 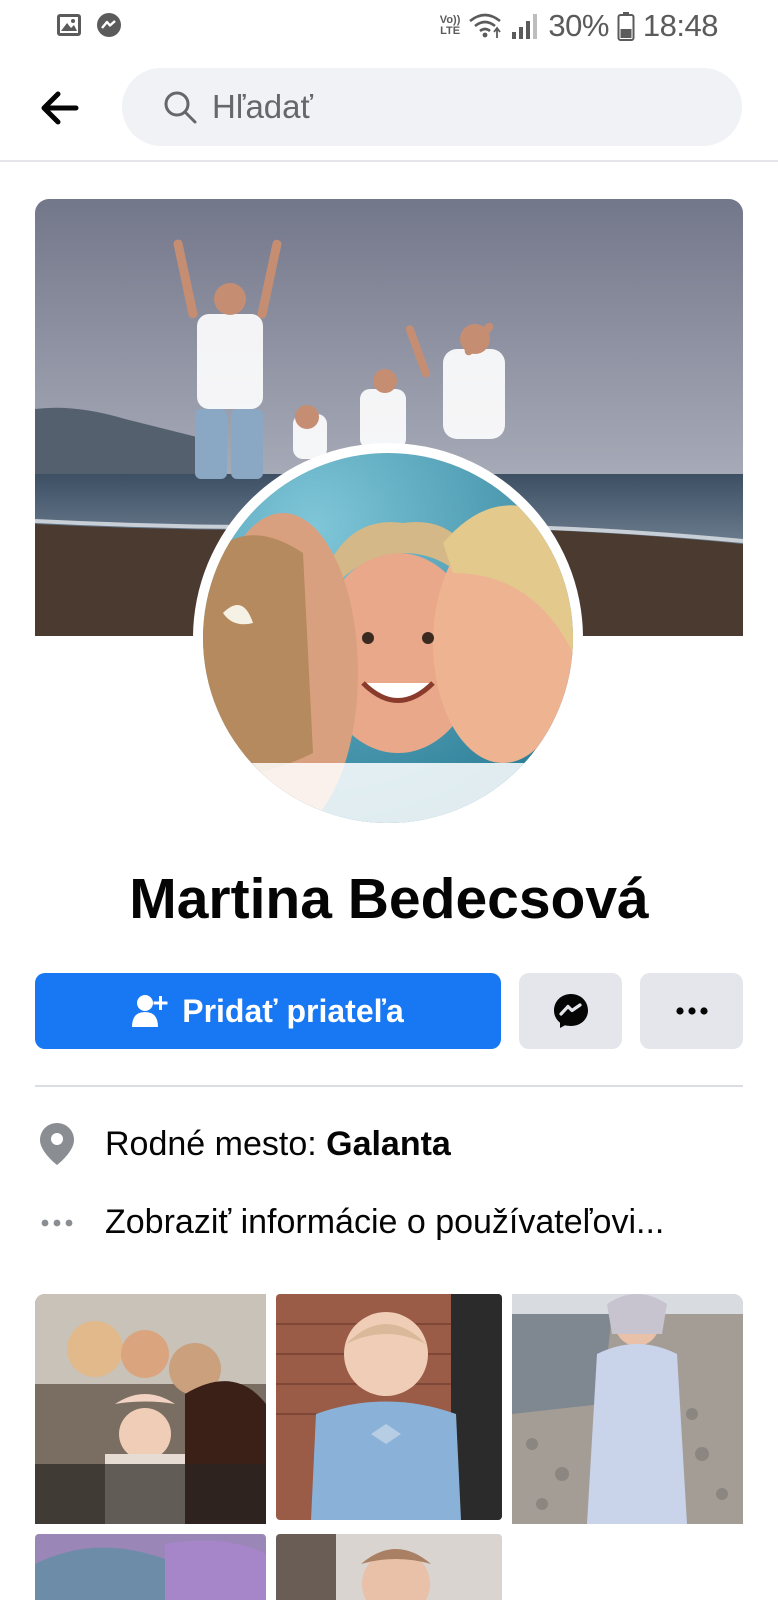 What do you see at coordinates (89, 25) in the screenshot?
I see `status-bar-left` at bounding box center [89, 25].